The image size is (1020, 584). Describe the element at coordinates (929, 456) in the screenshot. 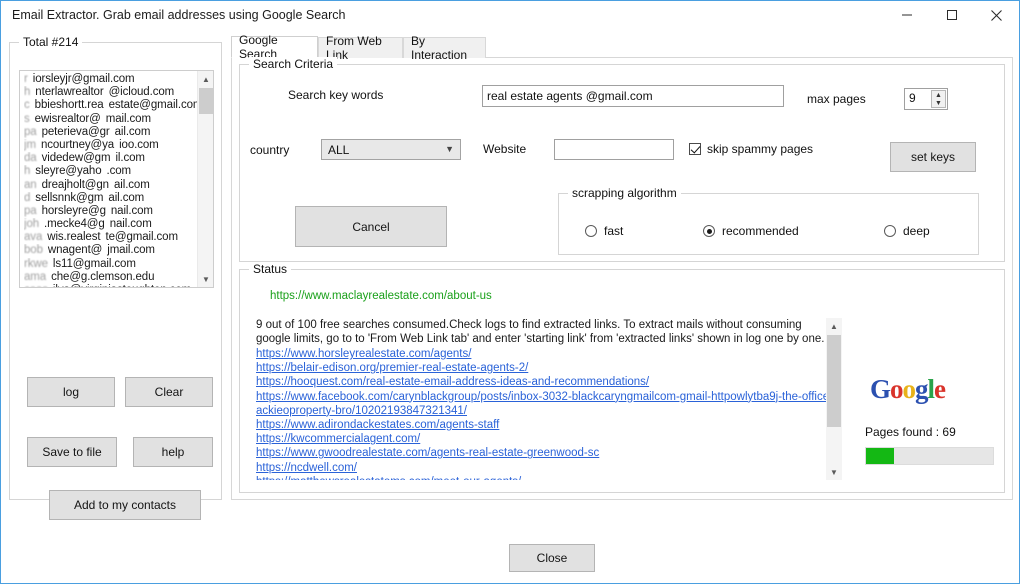

I see `progress-bar` at that location.